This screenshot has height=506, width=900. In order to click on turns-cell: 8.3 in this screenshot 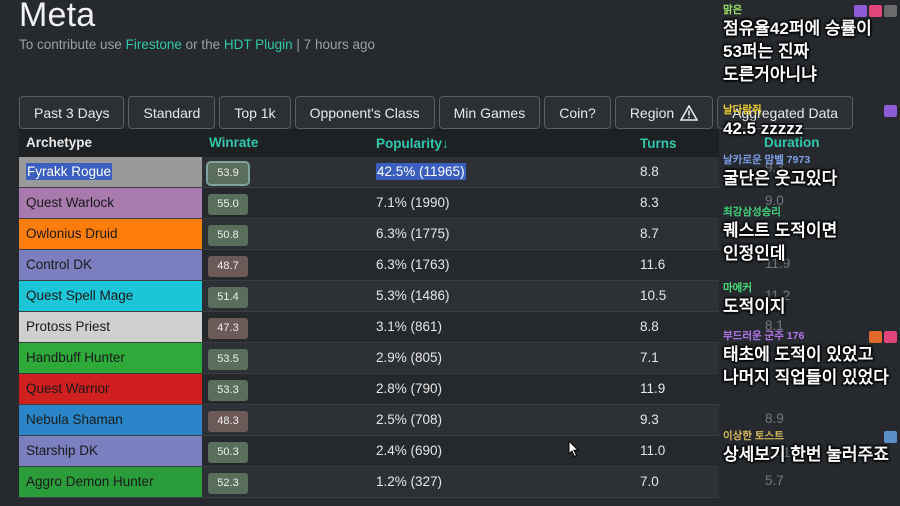, I will do `click(649, 202)`.